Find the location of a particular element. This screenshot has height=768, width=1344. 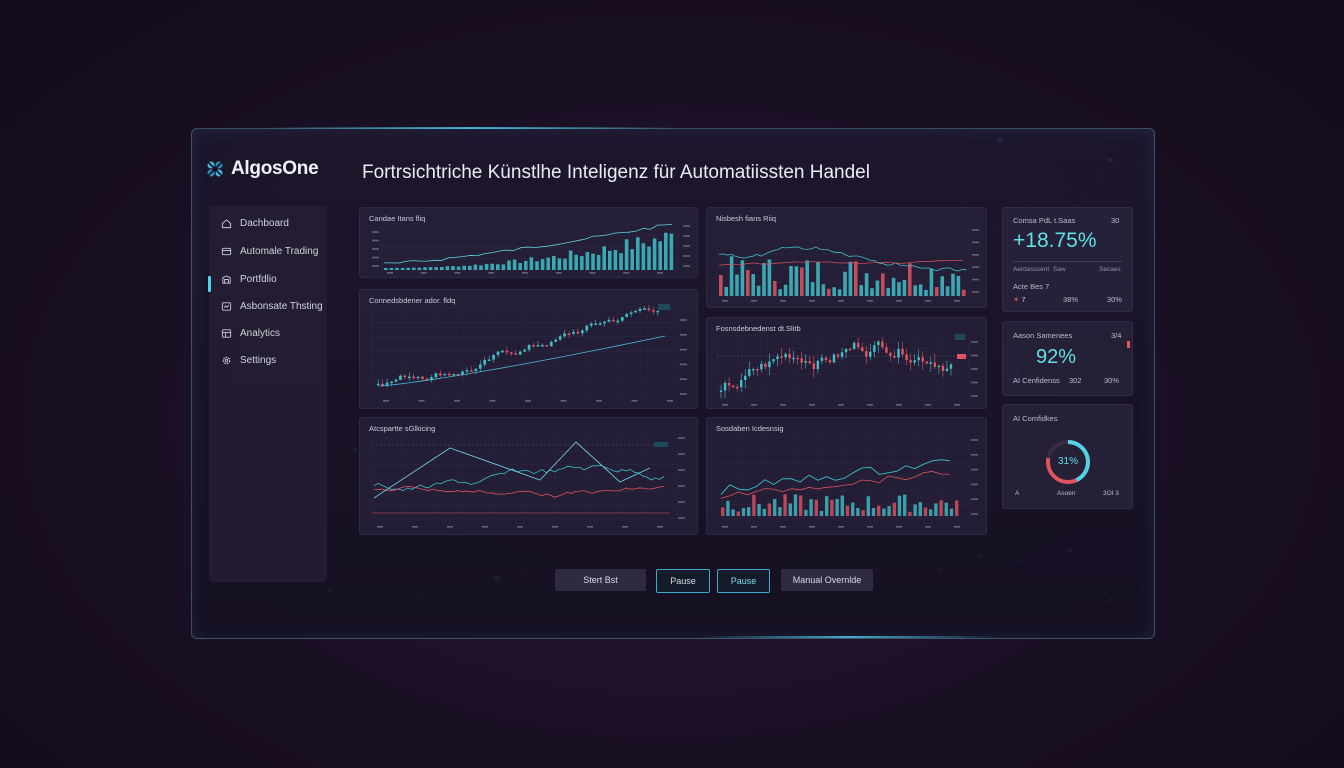

row-a-value: 7 is located at coordinates (1023, 299).